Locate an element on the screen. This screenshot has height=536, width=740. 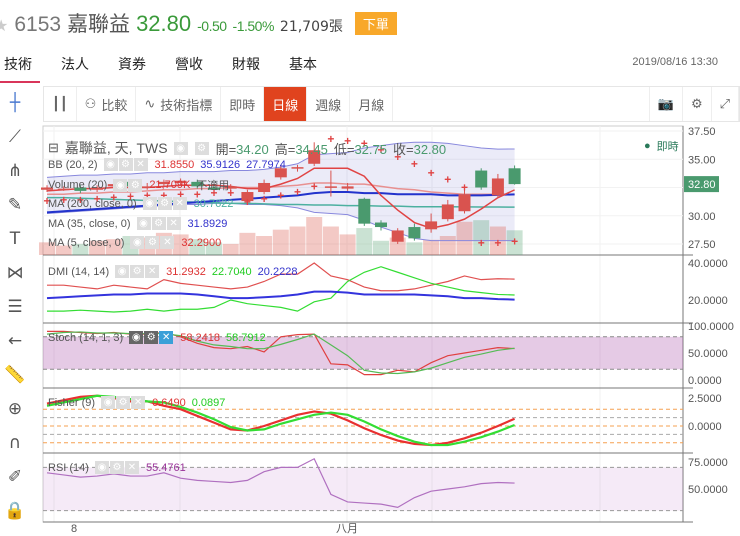
bb-legend: BB (20, 2) ◉ ⚙ ✕ 31.8550 35.9126 27.7974 is located at coordinates (167, 164).